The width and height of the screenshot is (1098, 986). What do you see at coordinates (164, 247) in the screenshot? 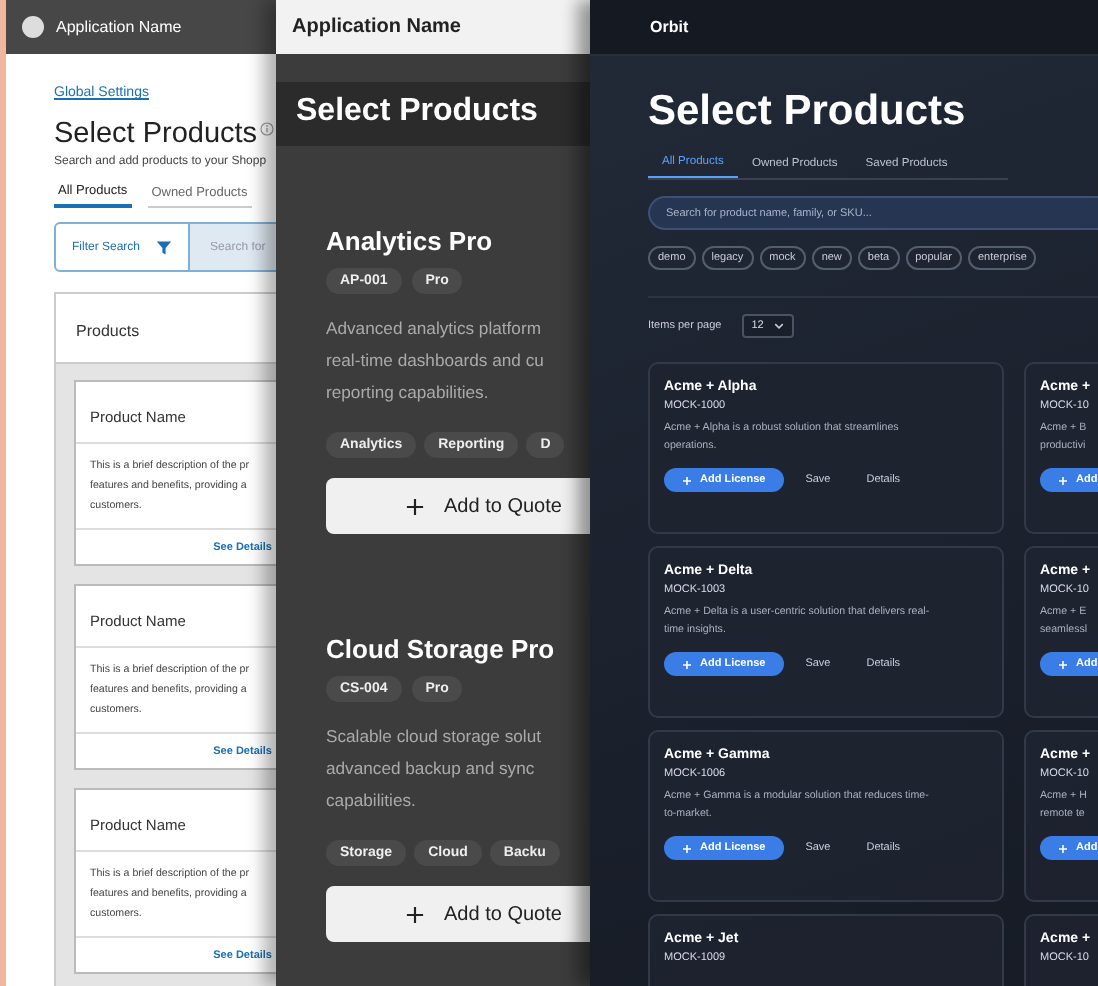
I see `funnel-icon` at bounding box center [164, 247].